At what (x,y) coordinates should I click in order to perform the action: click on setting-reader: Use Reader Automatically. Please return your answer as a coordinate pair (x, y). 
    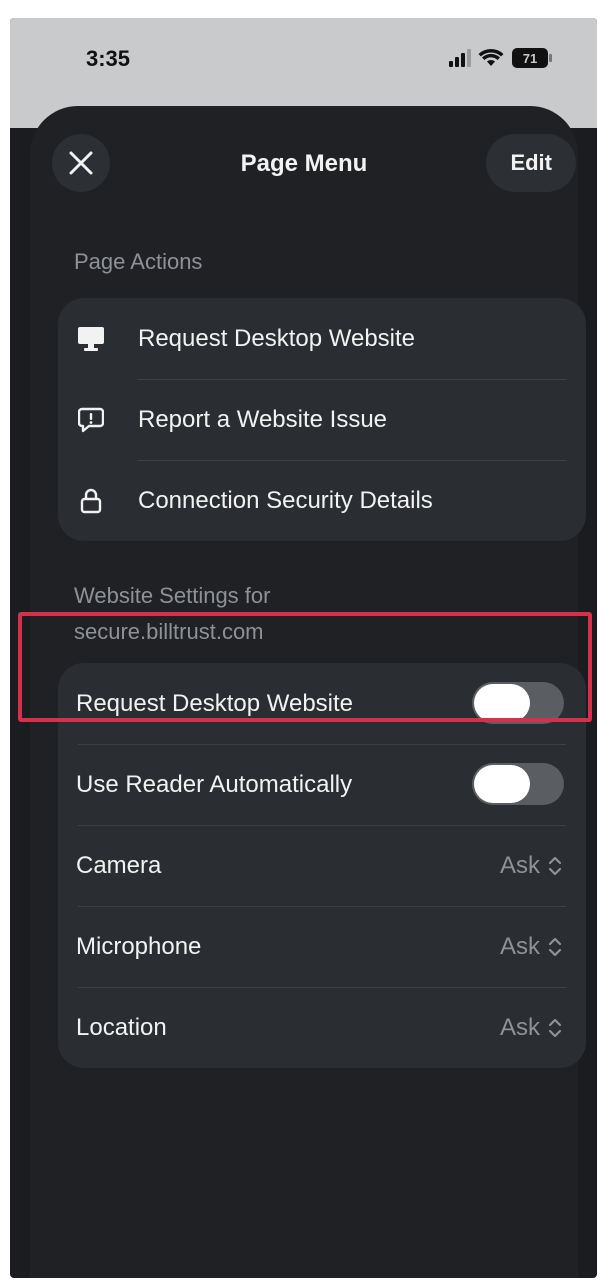
    Looking at the image, I should click on (322, 784).